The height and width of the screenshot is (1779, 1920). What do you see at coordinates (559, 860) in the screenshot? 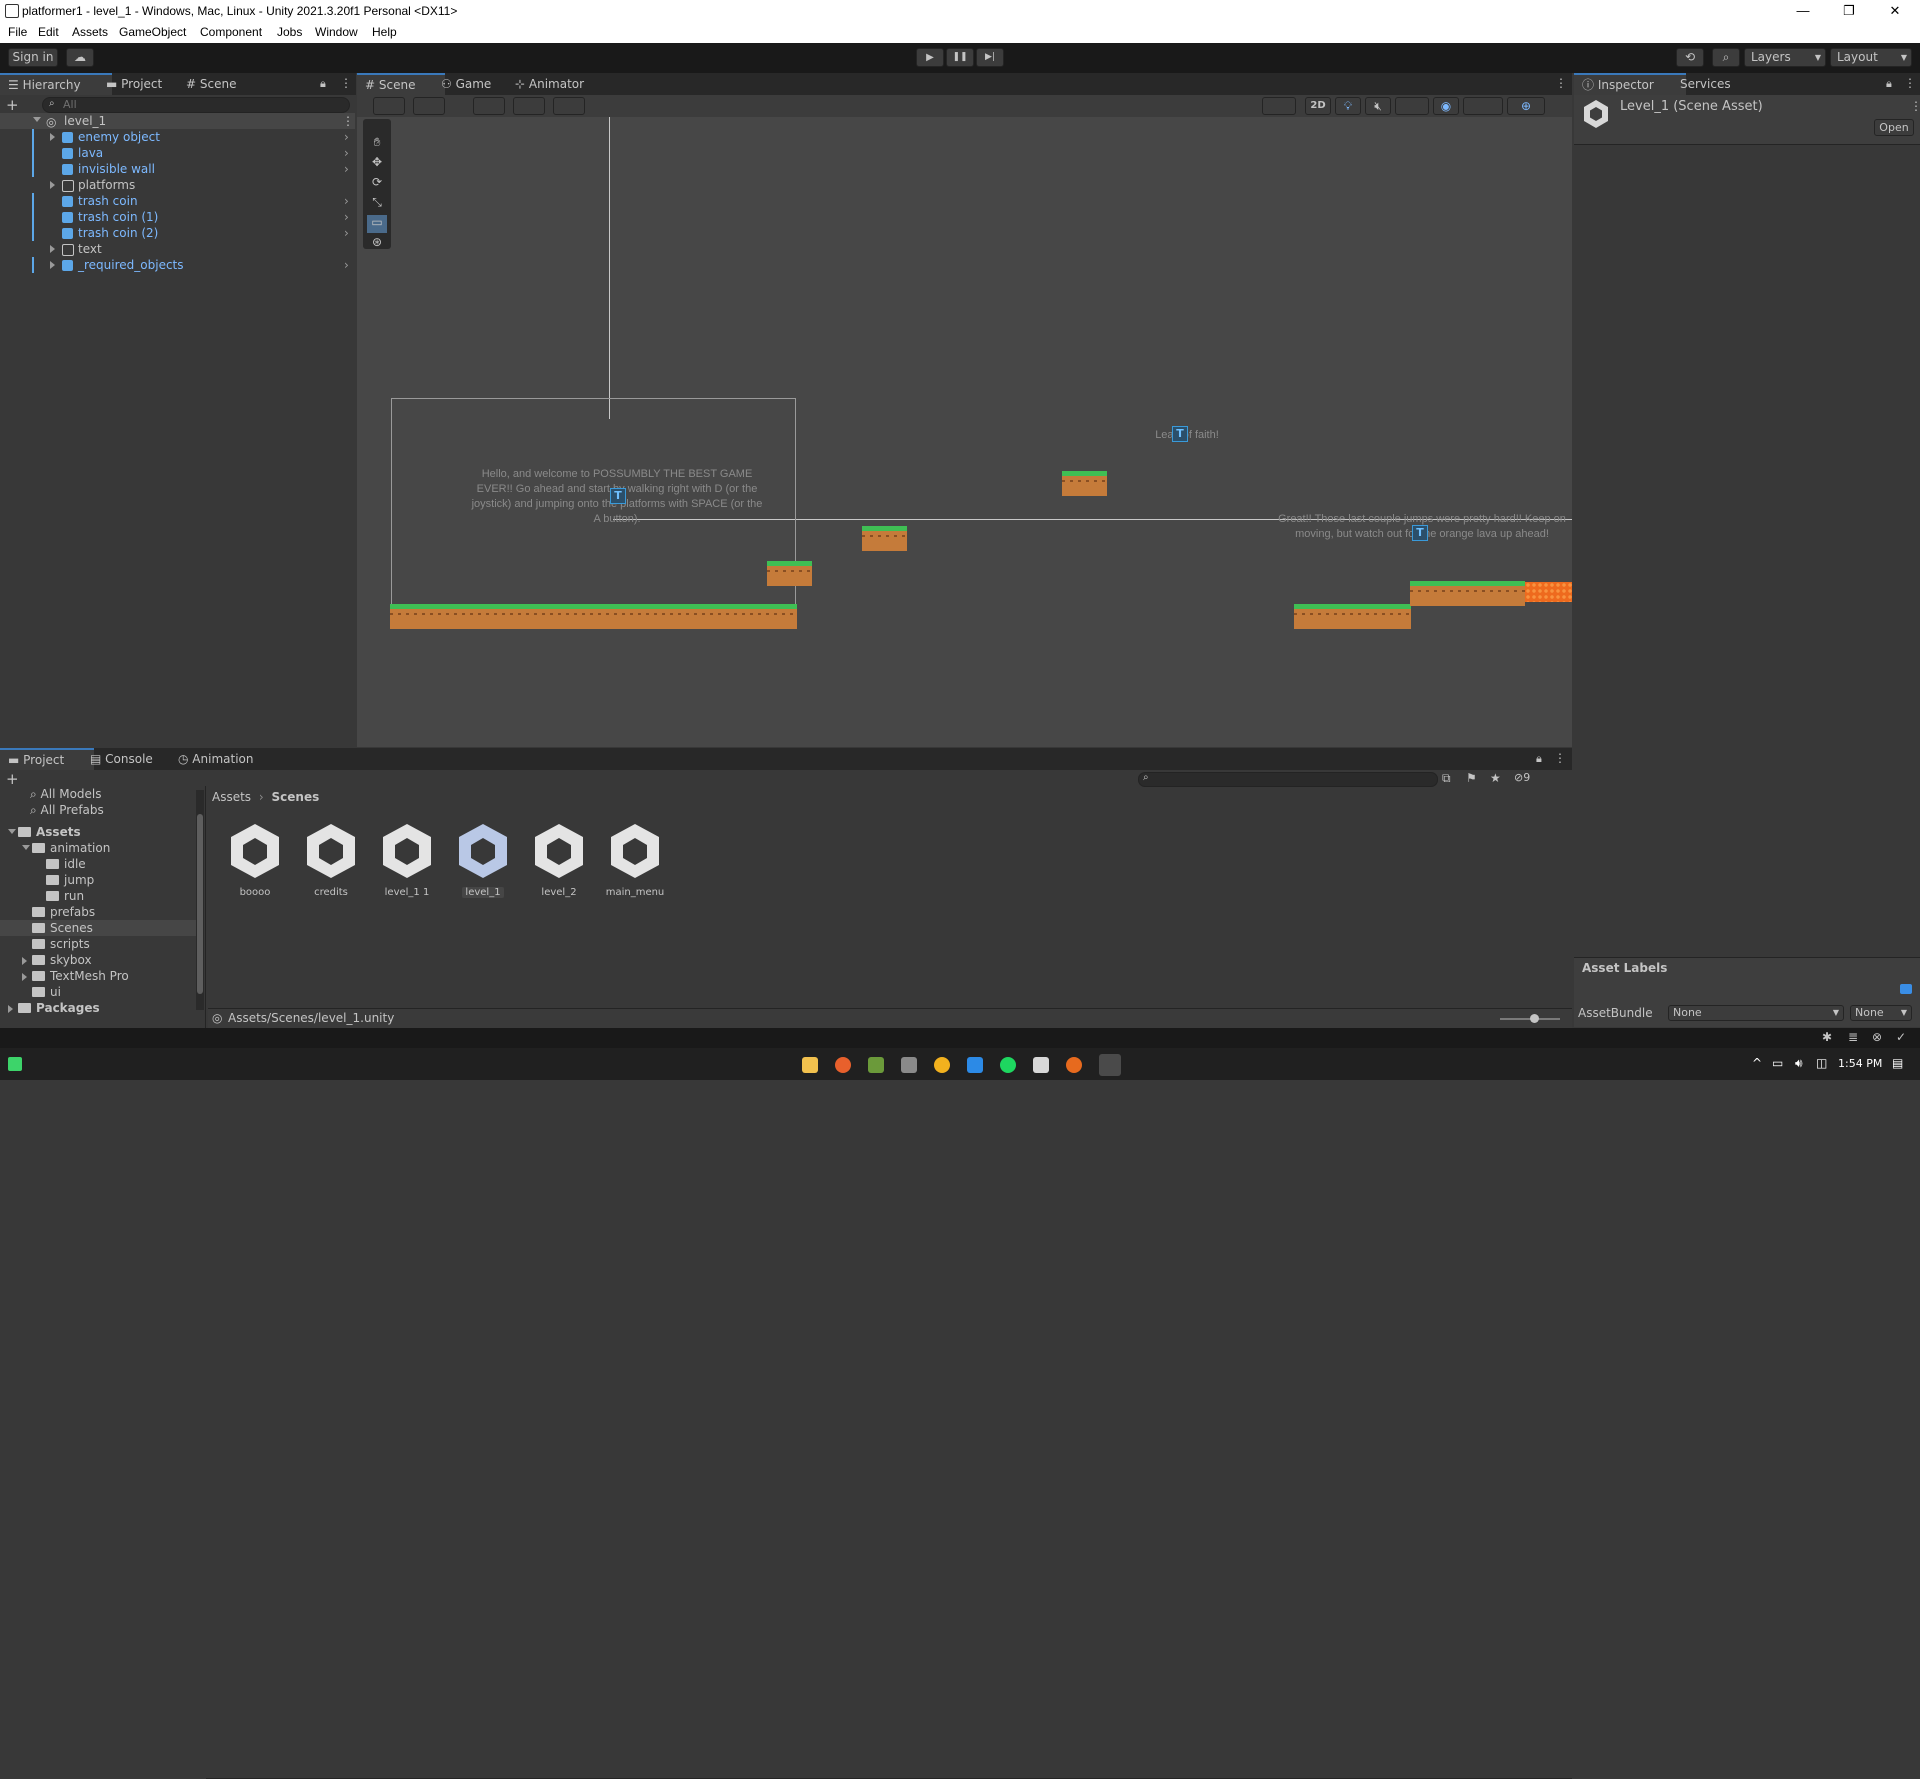
I see `asset-tile: level_2` at bounding box center [559, 860].